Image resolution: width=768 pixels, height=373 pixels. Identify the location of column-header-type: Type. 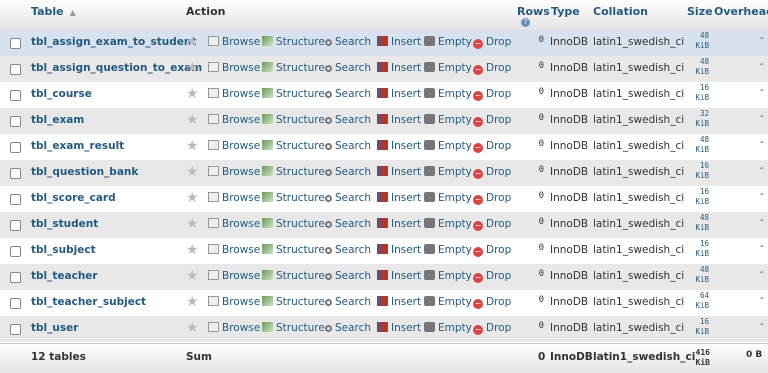
(565, 11).